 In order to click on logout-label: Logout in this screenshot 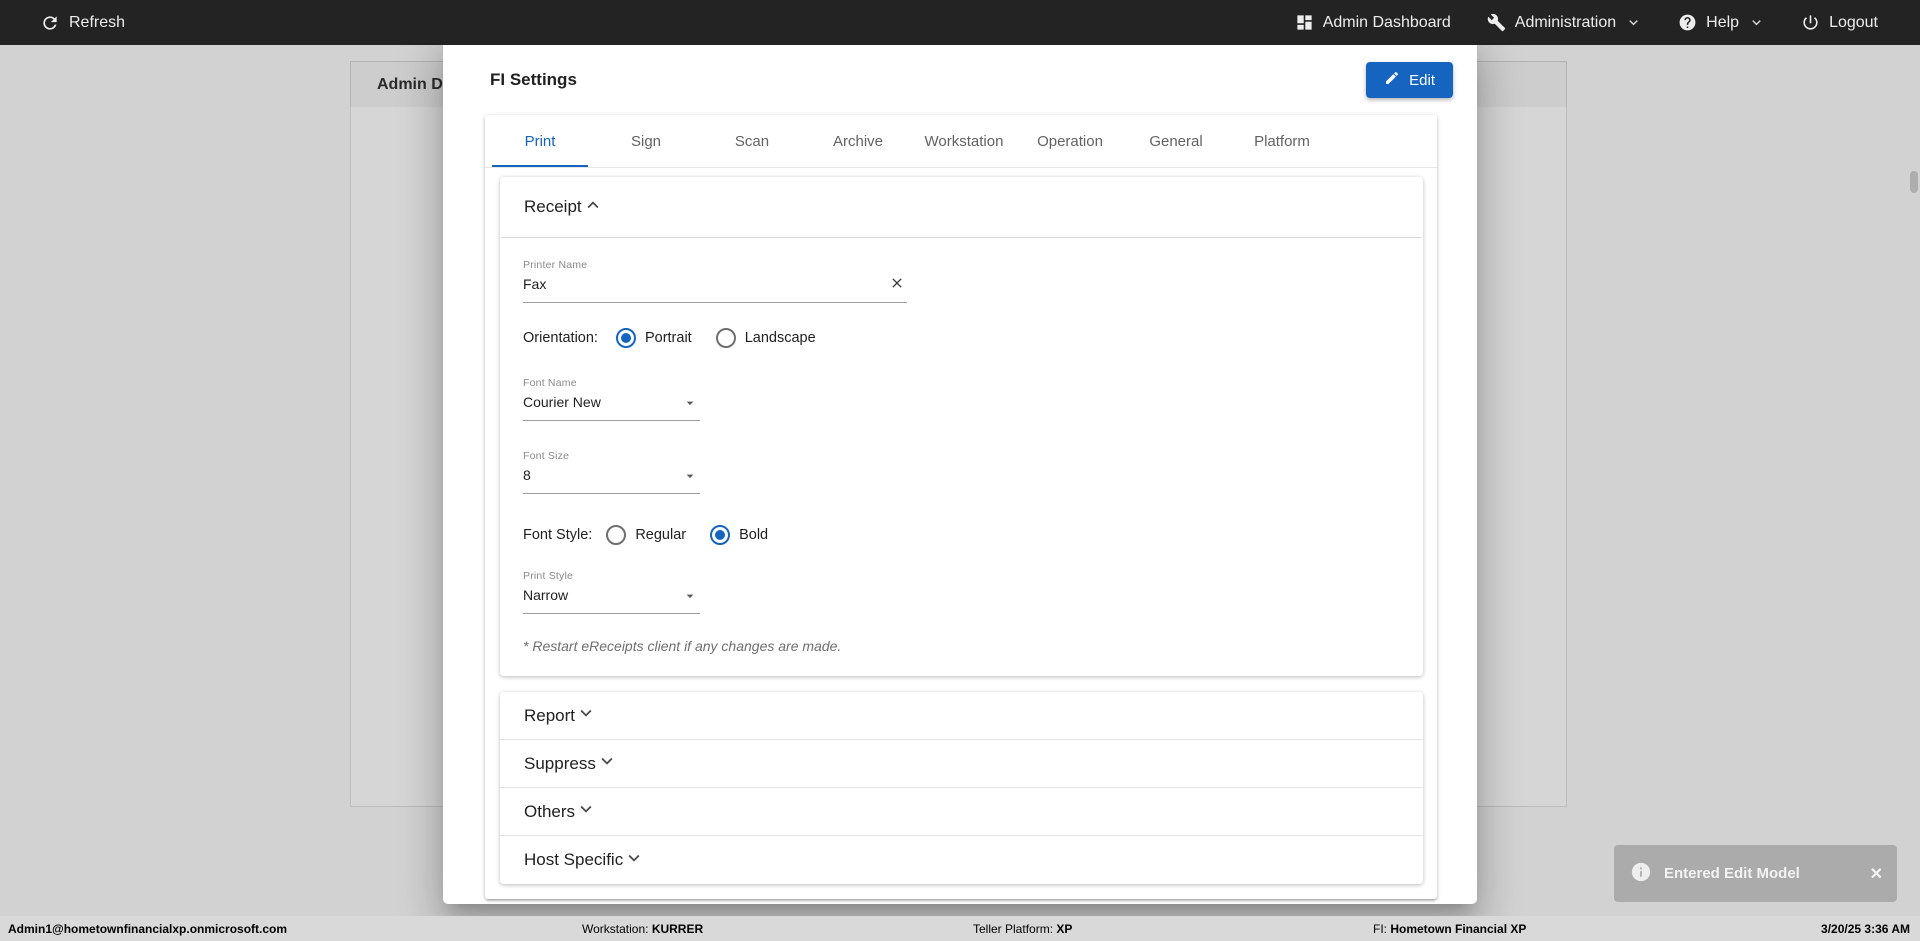, I will do `click(1853, 22)`.